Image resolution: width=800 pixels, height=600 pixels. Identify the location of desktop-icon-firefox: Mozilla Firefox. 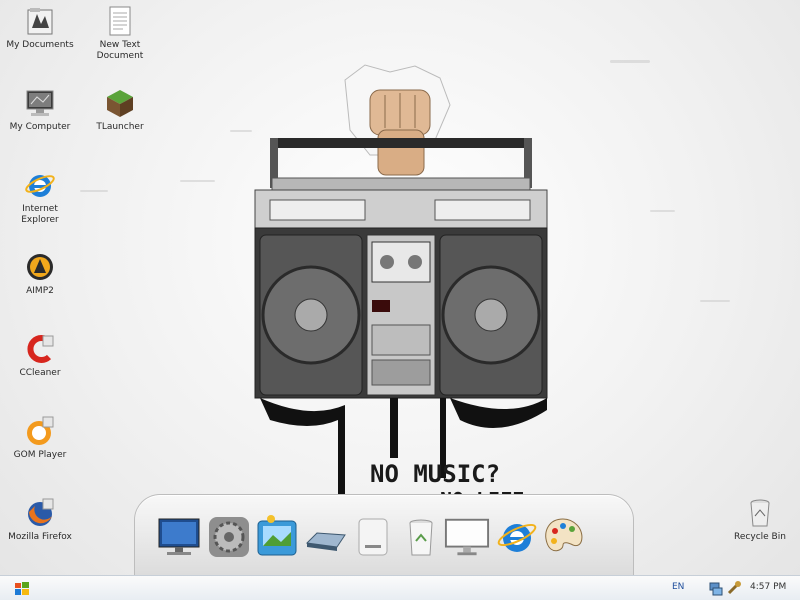
(40, 519).